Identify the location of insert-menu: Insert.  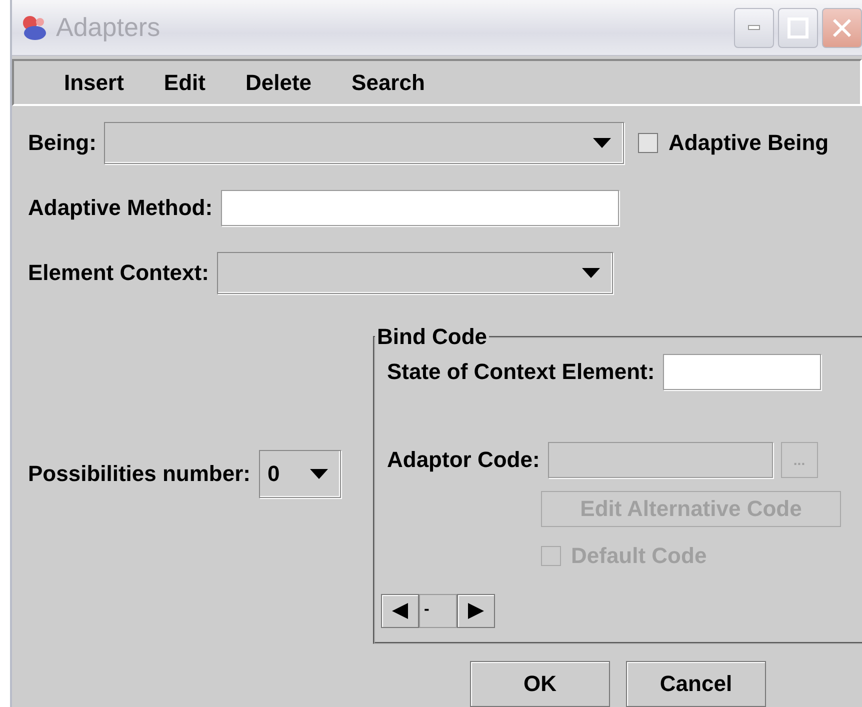
(94, 83).